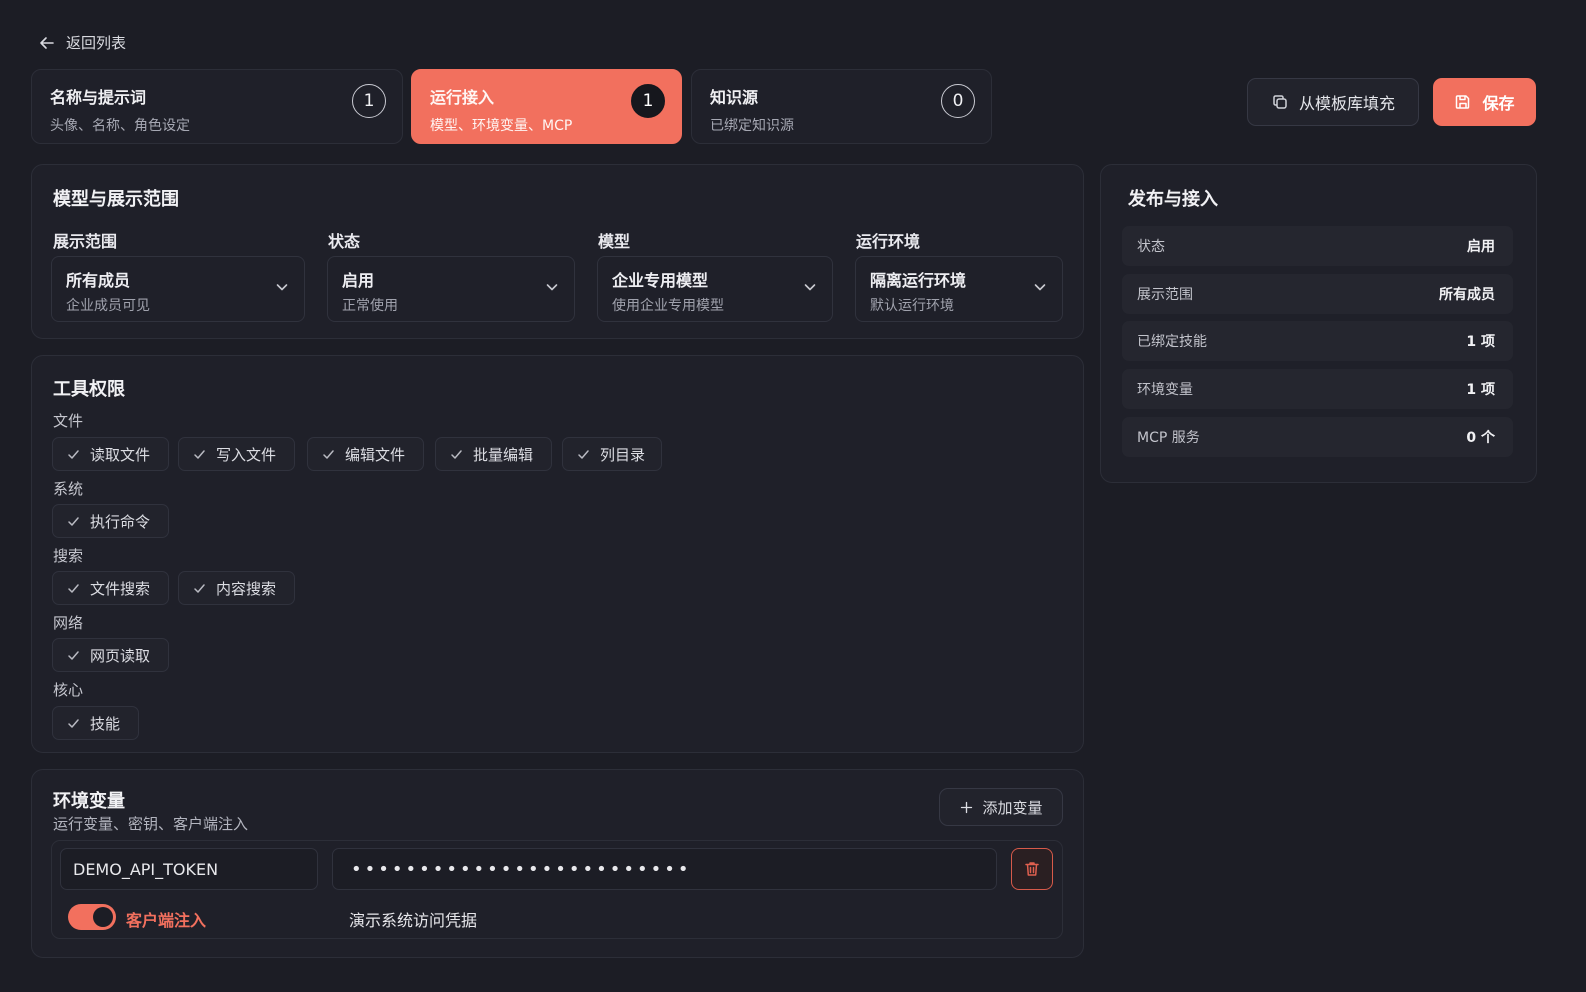  Describe the element at coordinates (370, 306) in the screenshot. I see `select-desc: 正常使用` at that location.